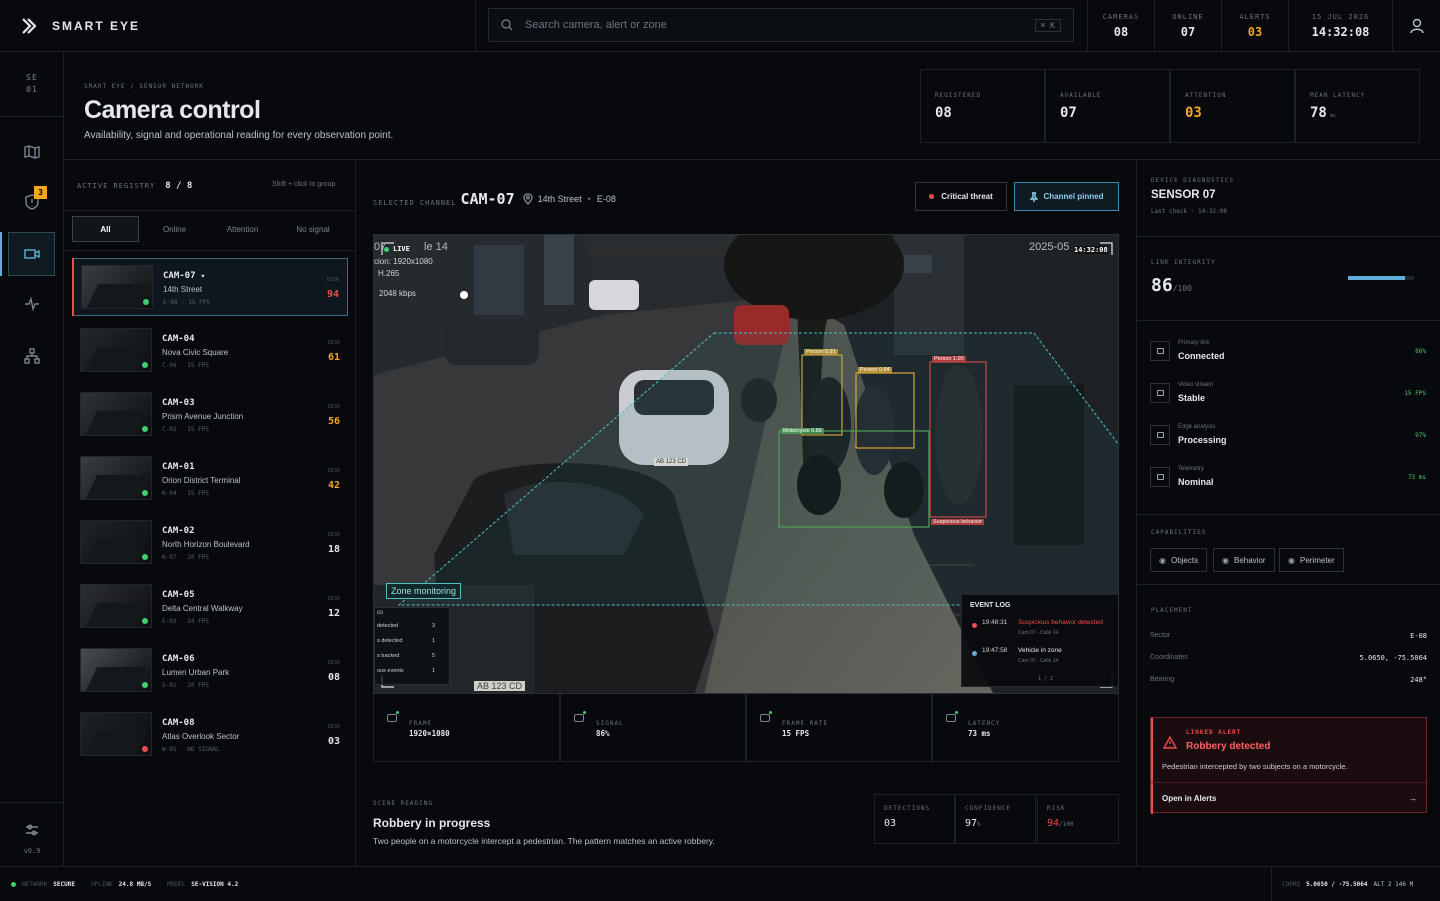 The width and height of the screenshot is (1440, 901). I want to click on risk-value: 42, so click(333, 485).